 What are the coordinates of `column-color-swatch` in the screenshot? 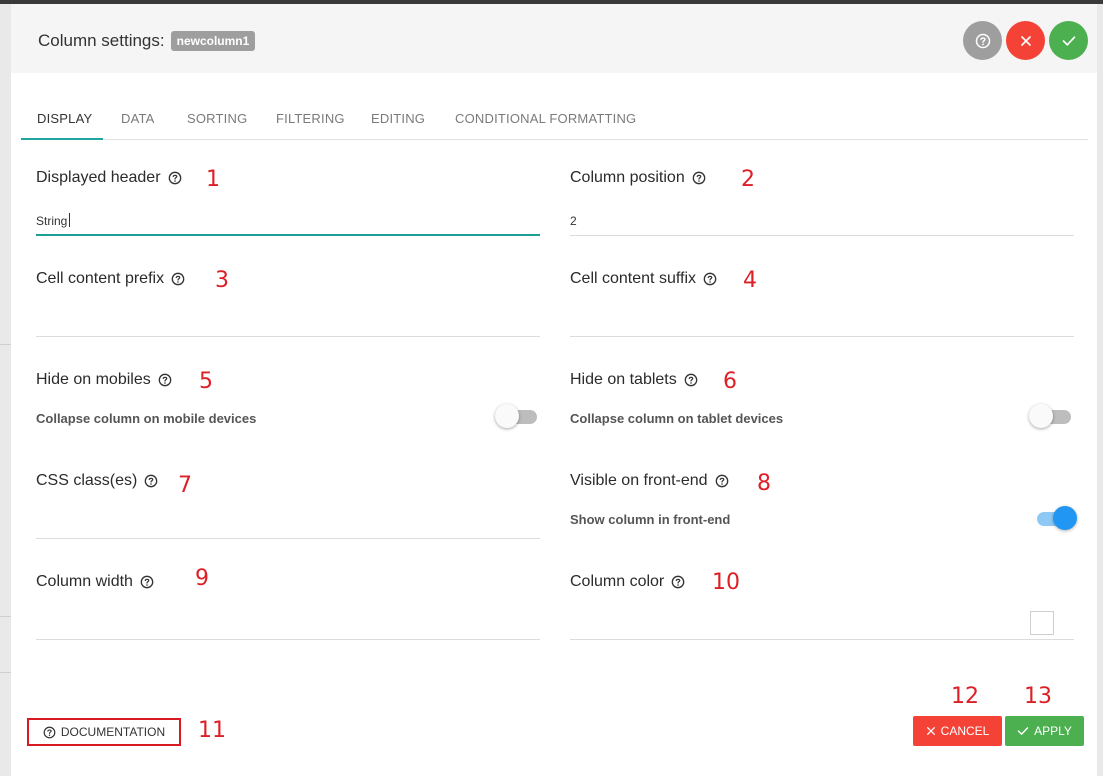 It's located at (1042, 623).